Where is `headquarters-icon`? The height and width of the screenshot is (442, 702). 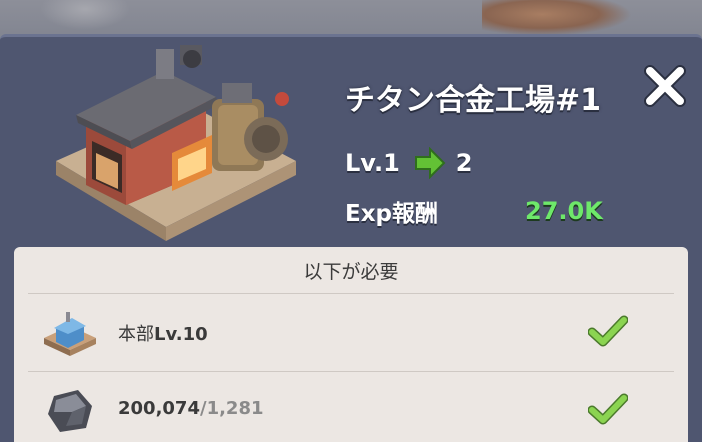 headquarters-icon is located at coordinates (70, 334).